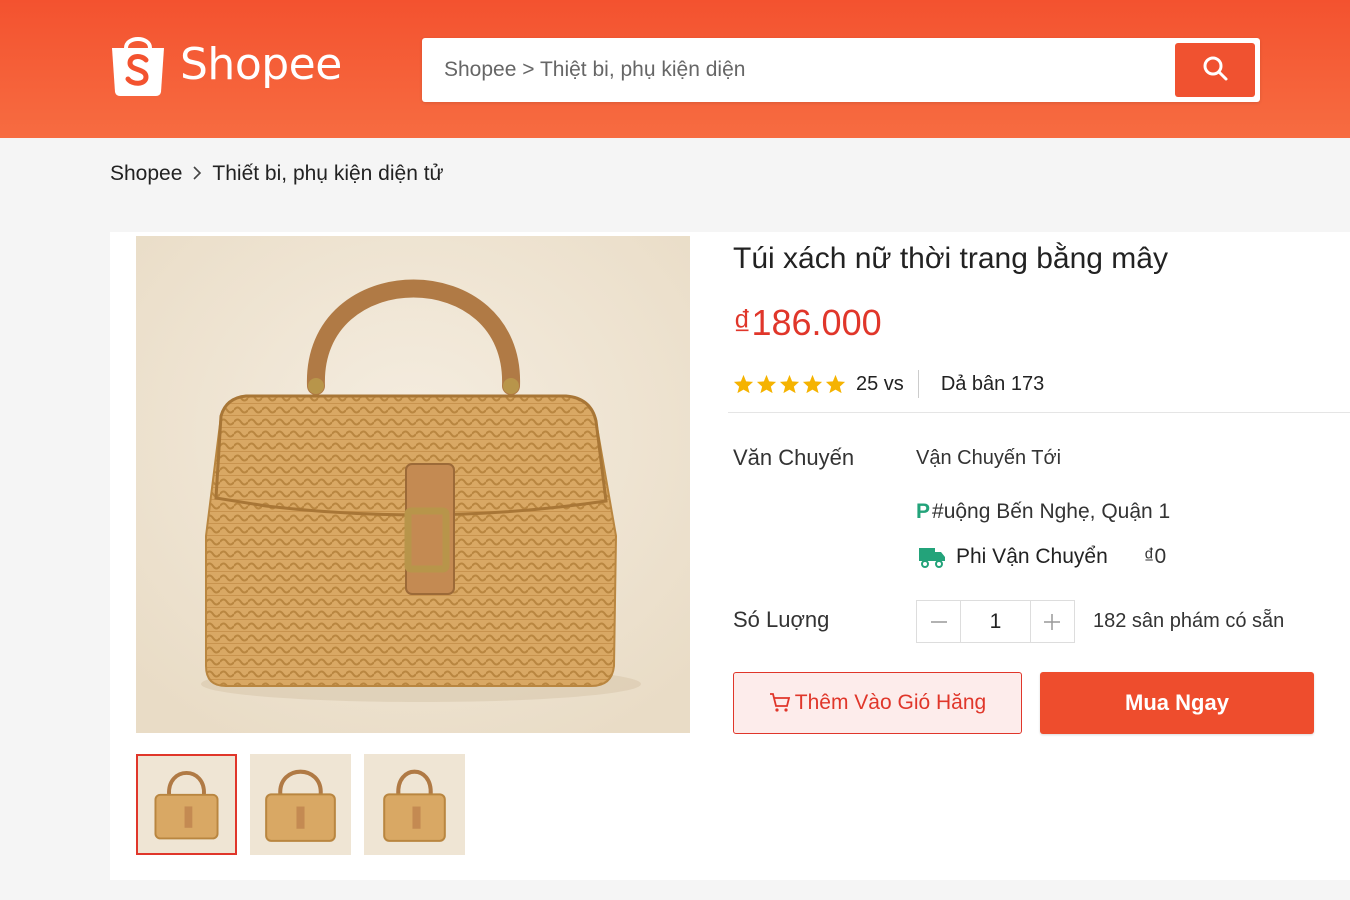 The width and height of the screenshot is (1350, 900). I want to click on chevron-right-icon, so click(197, 174).